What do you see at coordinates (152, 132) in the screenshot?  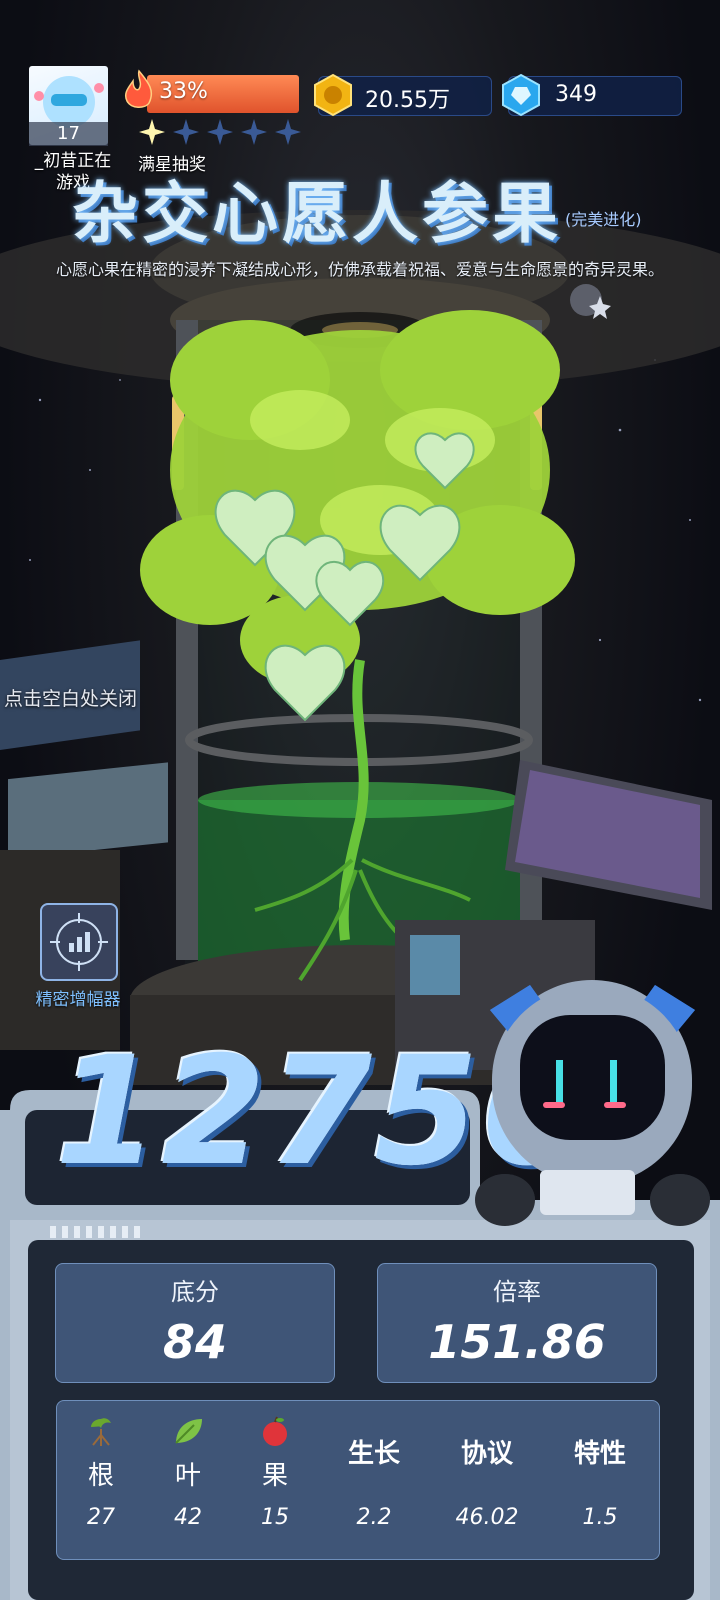 I see `star-filled-icon` at bounding box center [152, 132].